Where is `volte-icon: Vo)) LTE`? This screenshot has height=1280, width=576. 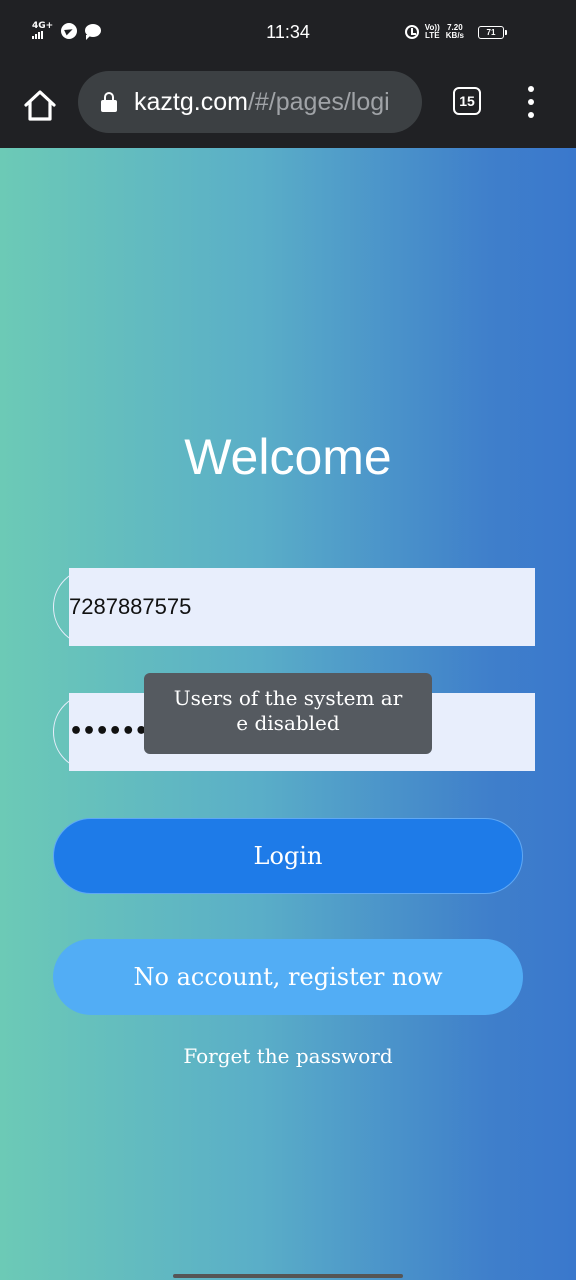 volte-icon: Vo)) LTE is located at coordinates (432, 31).